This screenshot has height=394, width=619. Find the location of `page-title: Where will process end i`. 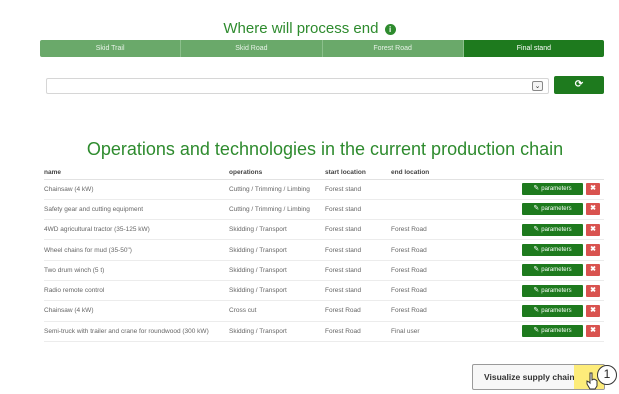

page-title: Where will process end i is located at coordinates (309, 28).